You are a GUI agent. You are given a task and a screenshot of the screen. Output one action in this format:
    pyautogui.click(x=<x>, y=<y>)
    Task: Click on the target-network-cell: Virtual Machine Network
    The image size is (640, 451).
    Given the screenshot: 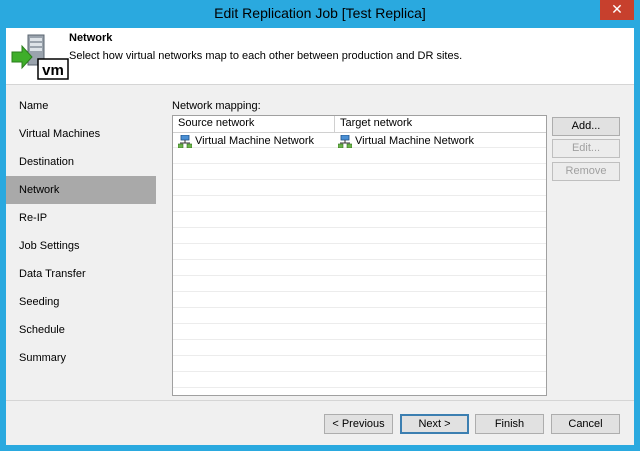 What is the action you would take?
    pyautogui.click(x=440, y=141)
    